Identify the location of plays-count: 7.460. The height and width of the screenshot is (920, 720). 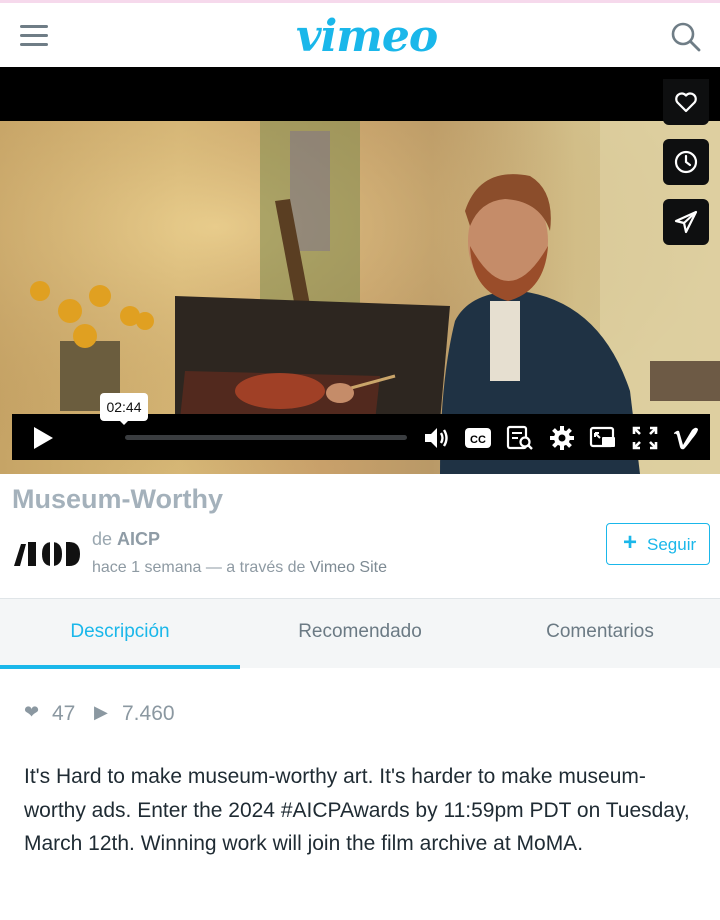
(148, 713).